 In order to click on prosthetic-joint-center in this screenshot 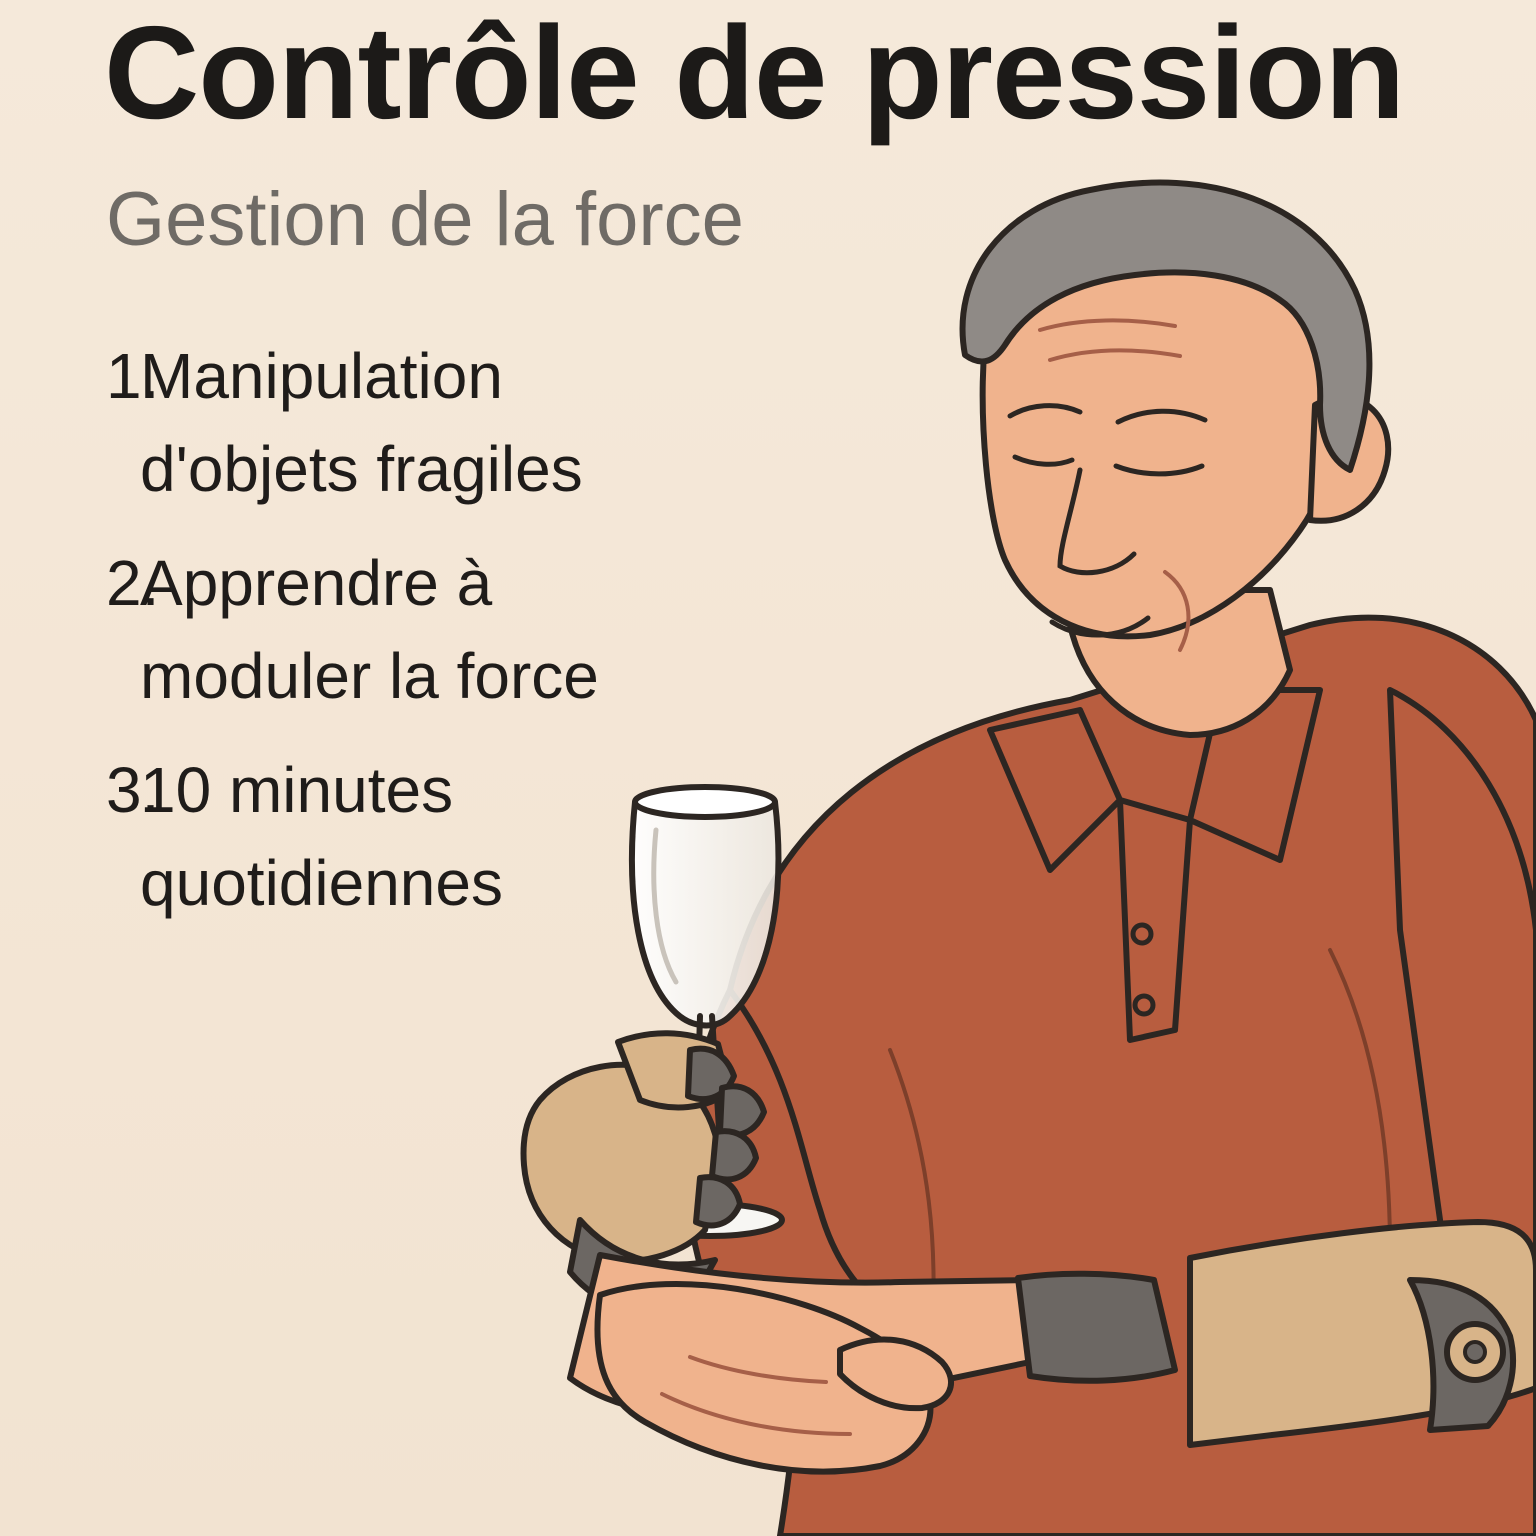, I will do `click(1475, 1352)`.